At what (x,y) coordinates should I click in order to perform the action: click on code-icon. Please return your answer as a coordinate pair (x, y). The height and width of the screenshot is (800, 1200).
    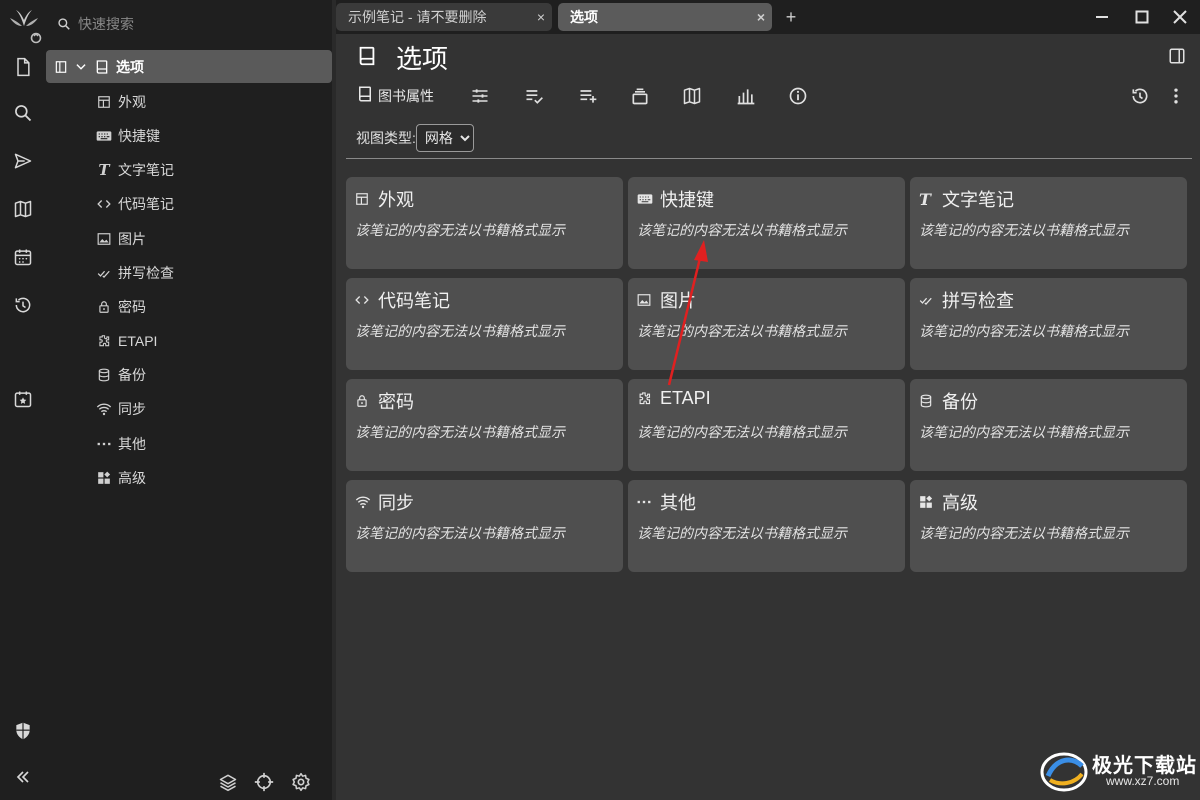
    Looking at the image, I should click on (104, 204).